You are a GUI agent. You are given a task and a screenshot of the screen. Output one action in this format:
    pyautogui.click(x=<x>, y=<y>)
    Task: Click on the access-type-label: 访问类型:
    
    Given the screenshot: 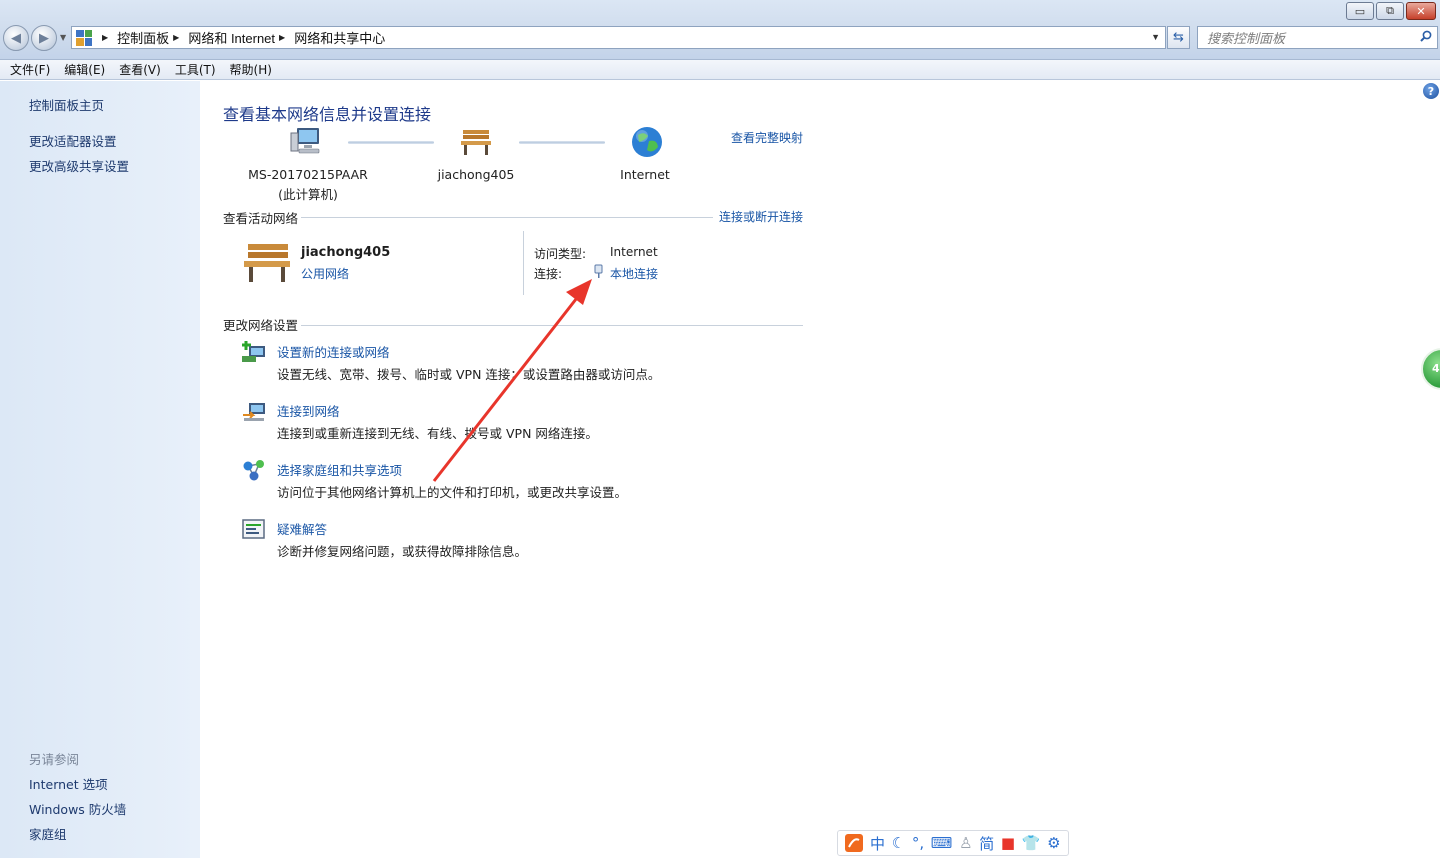 What is the action you would take?
    pyautogui.click(x=560, y=254)
    